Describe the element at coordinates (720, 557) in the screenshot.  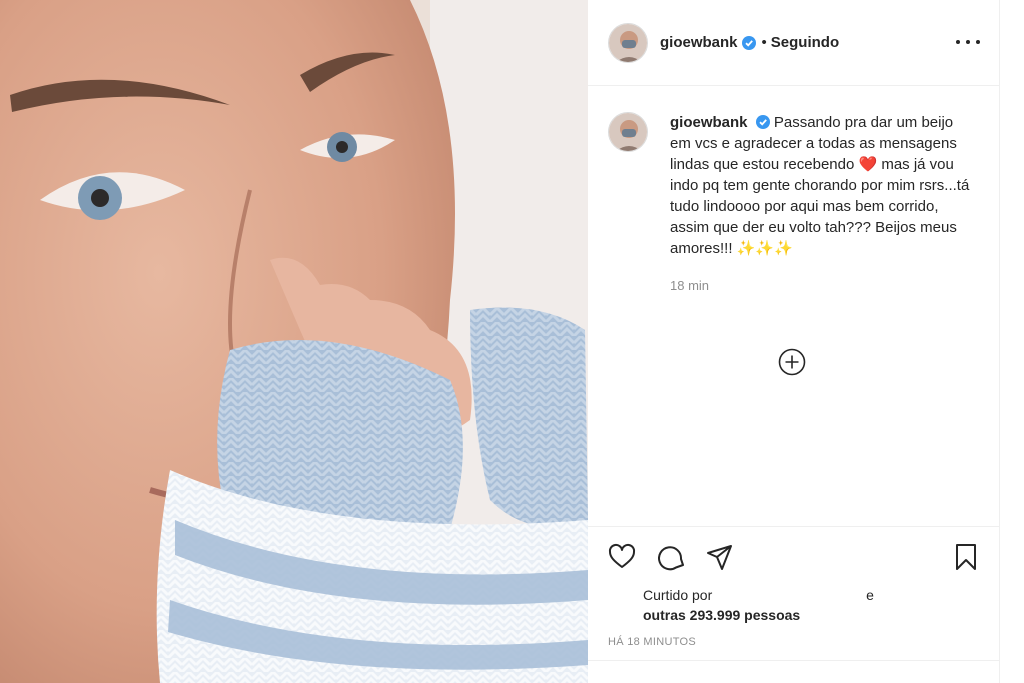
I see `share-icon` at that location.